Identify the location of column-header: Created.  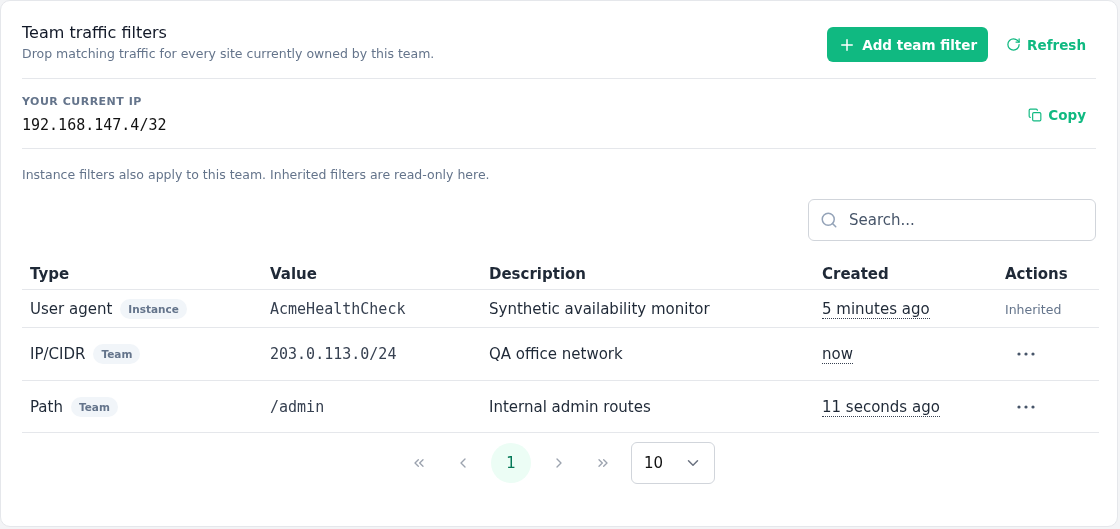
(905, 274).